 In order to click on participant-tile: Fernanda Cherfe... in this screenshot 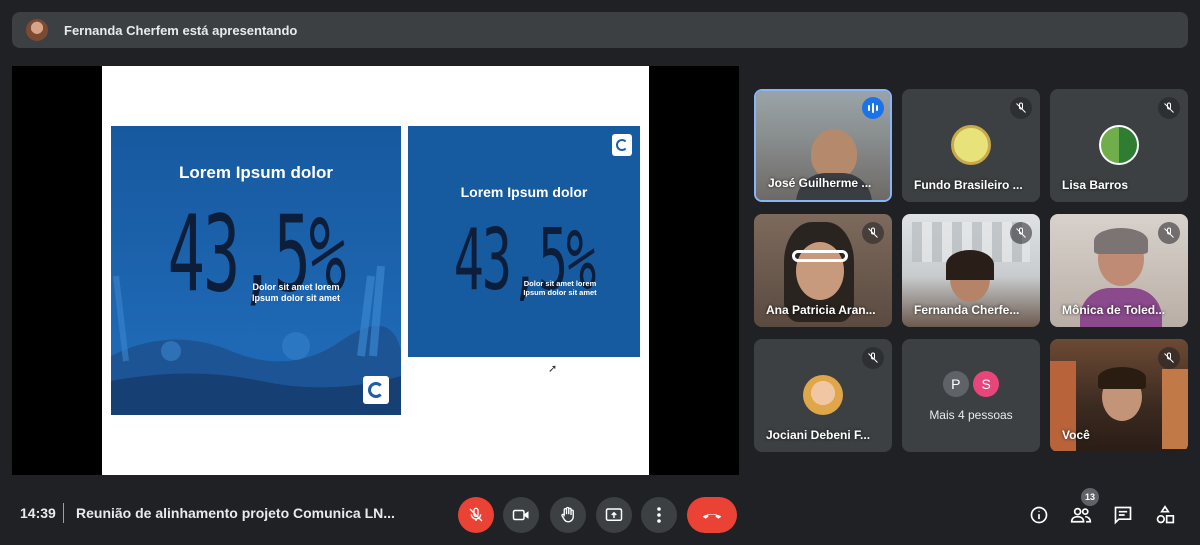, I will do `click(971, 270)`.